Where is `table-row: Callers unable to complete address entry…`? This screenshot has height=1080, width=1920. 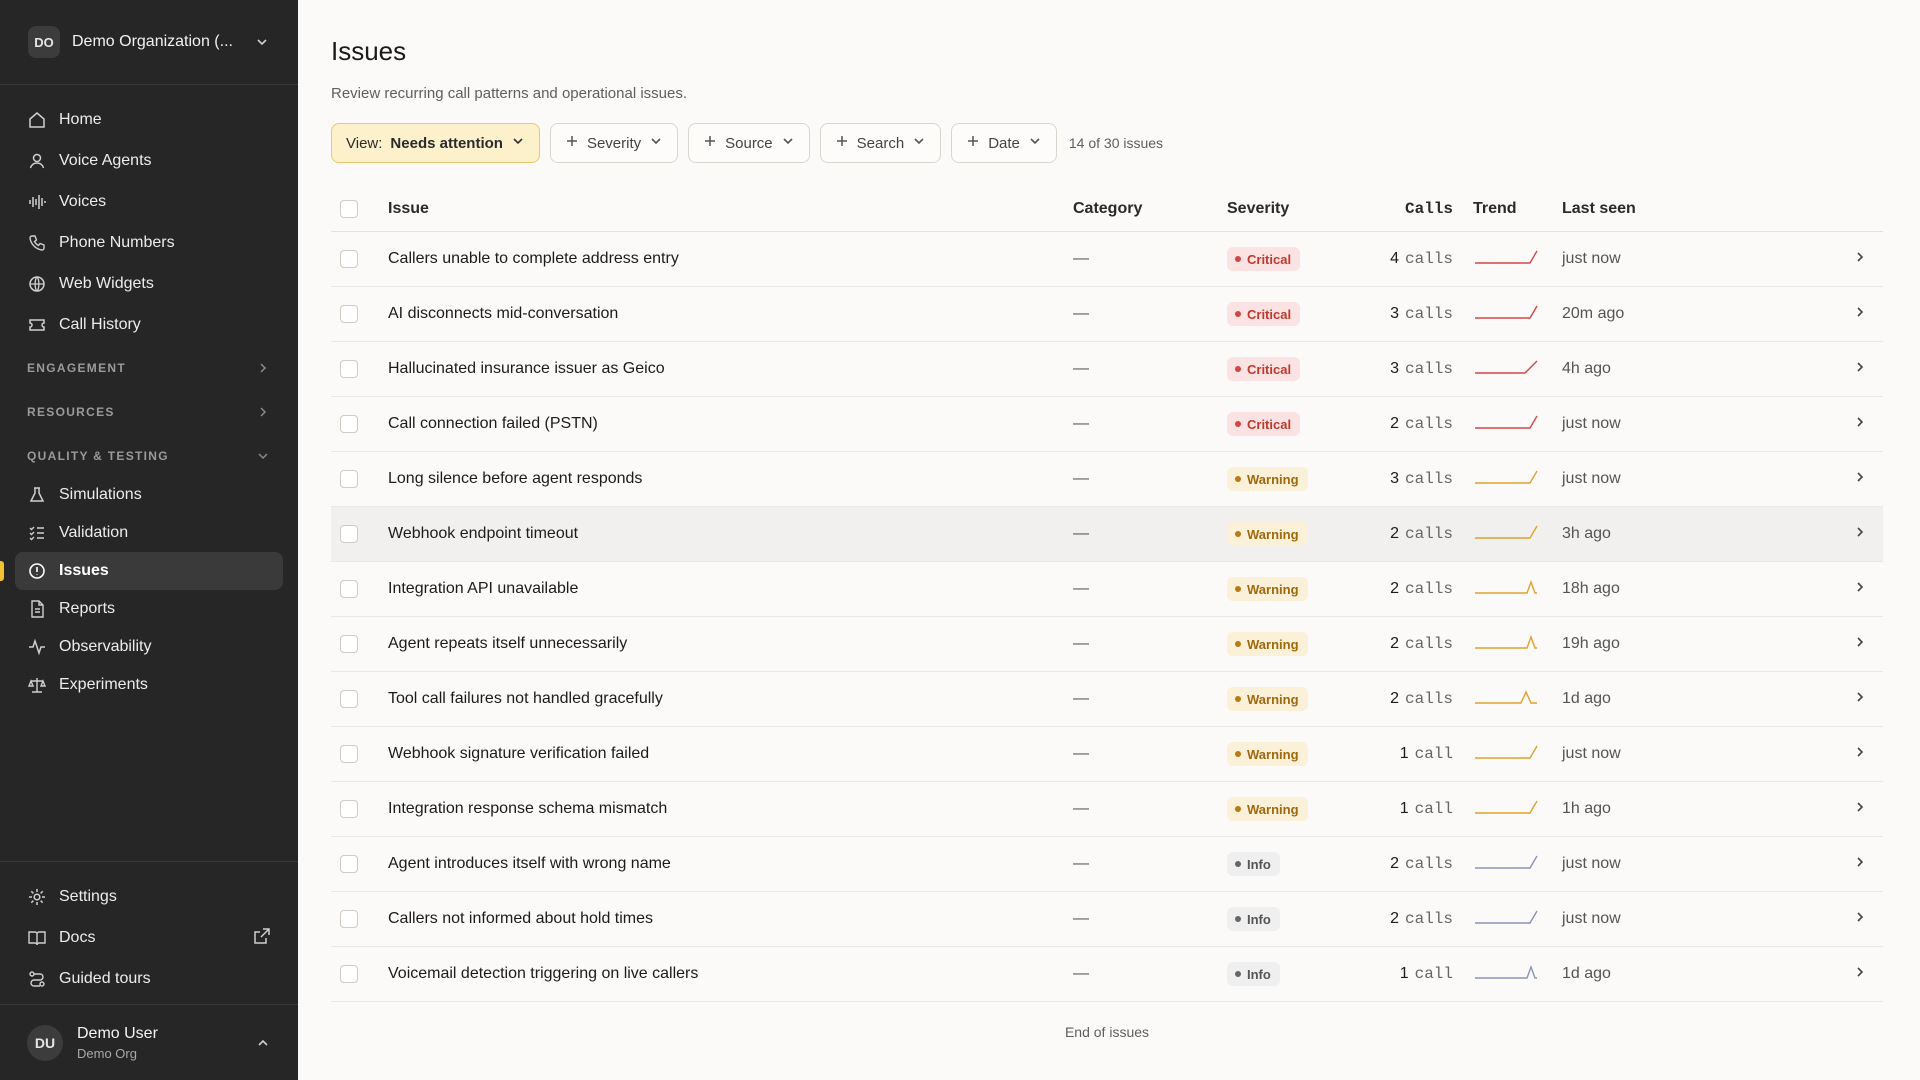
table-row: Callers unable to complete address entry… is located at coordinates (1107, 259).